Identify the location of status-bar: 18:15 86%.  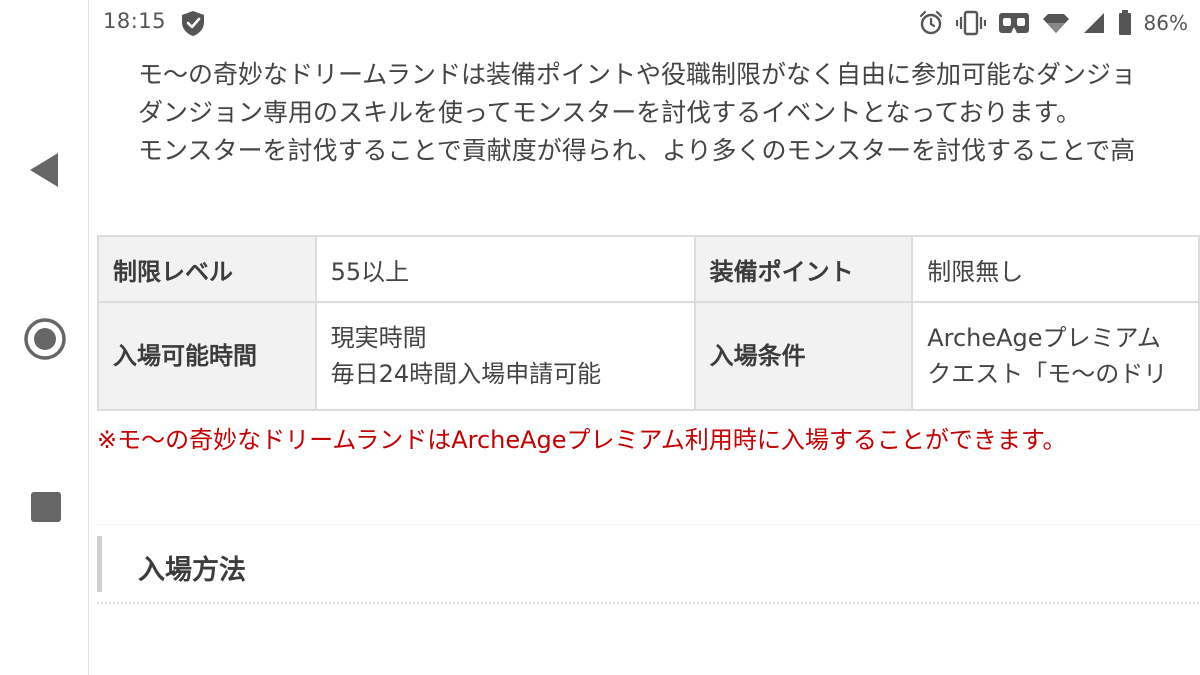
(644, 23).